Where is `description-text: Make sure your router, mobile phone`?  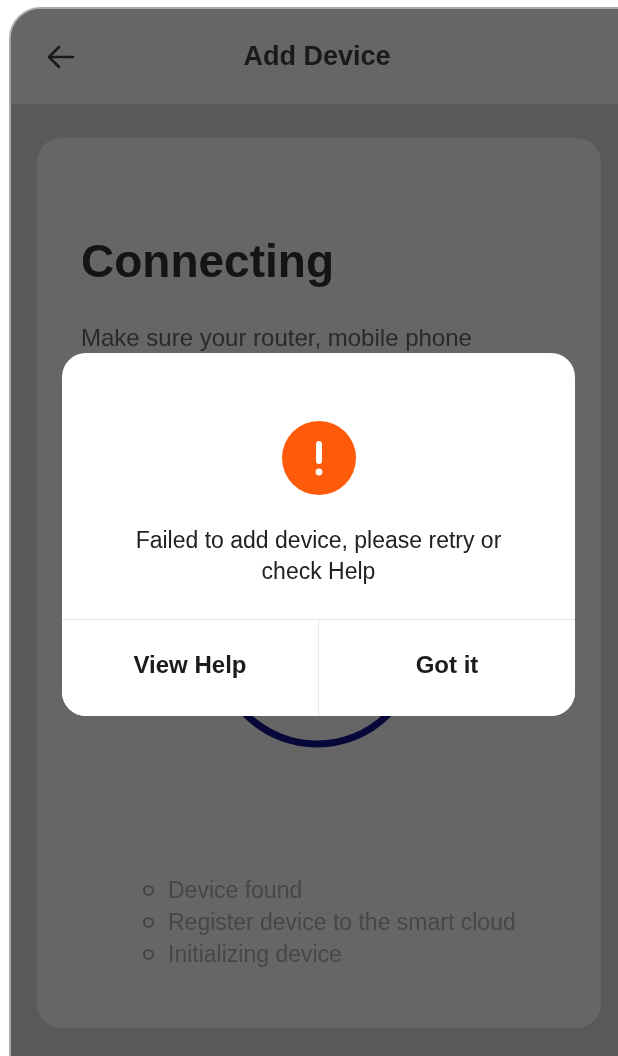
description-text: Make sure your router, mobile phone is located at coordinates (276, 338).